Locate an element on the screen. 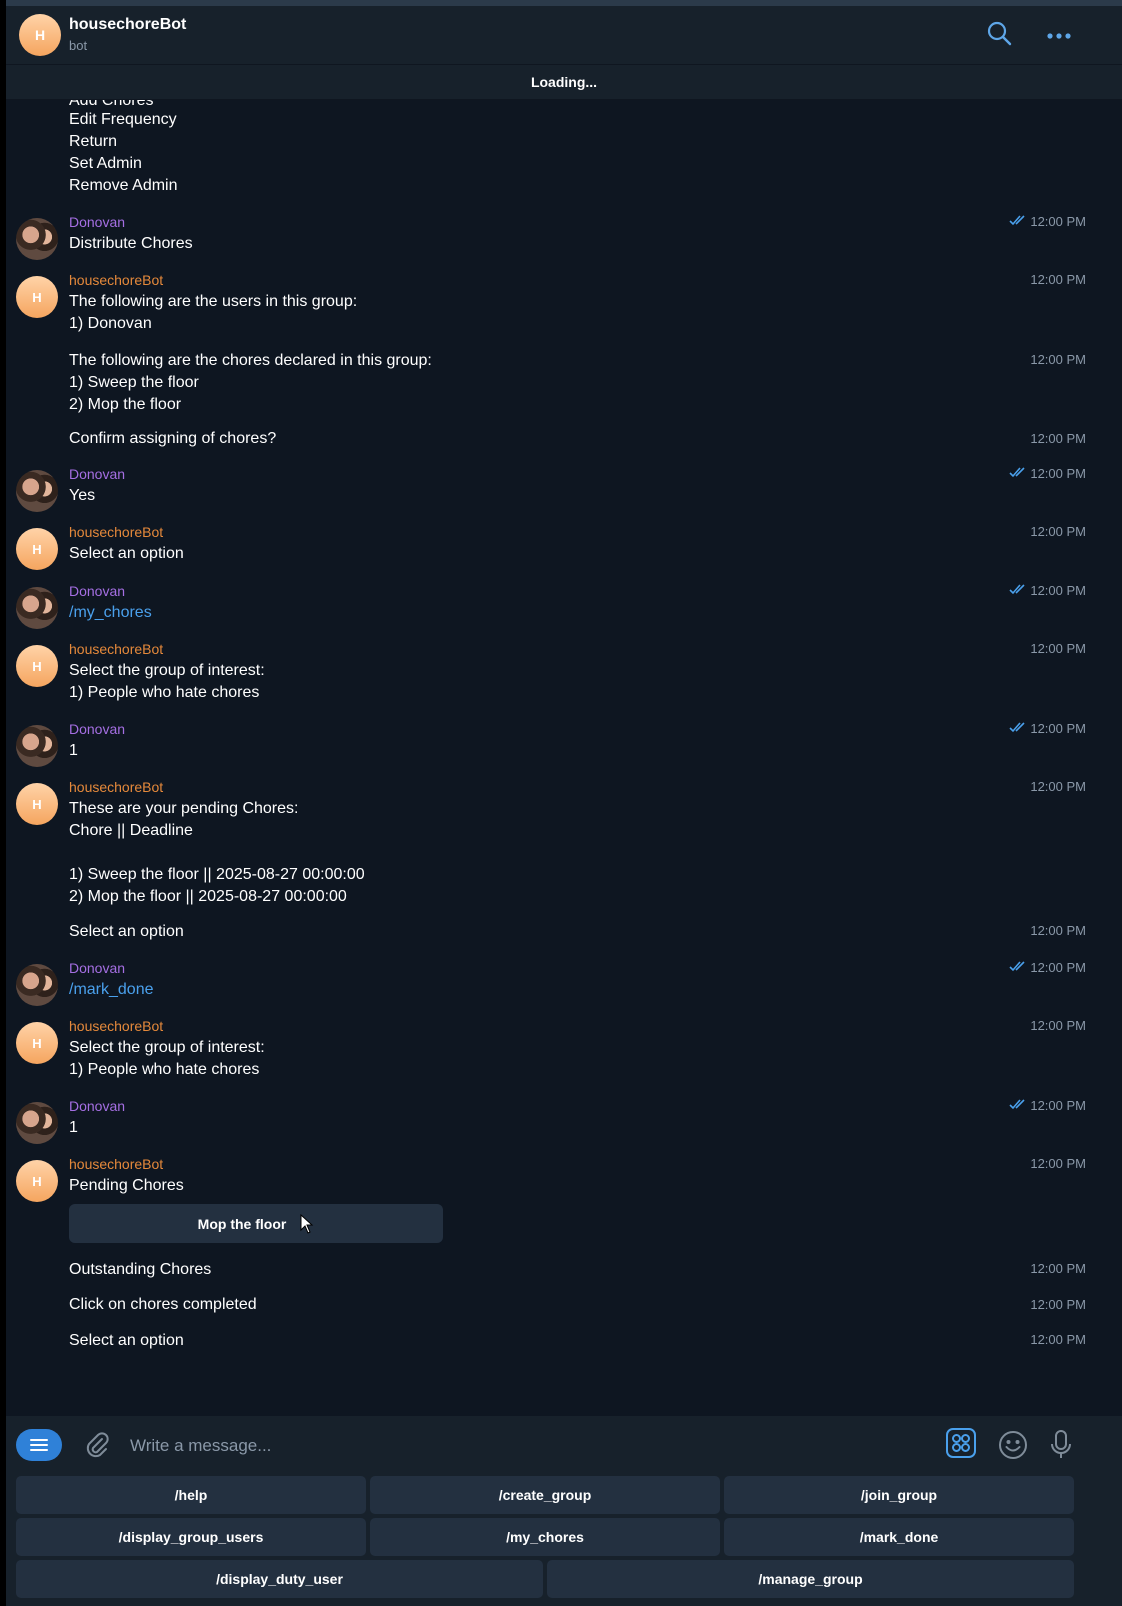 The width and height of the screenshot is (1122, 1606). command-link: /my_chores is located at coordinates (110, 613).